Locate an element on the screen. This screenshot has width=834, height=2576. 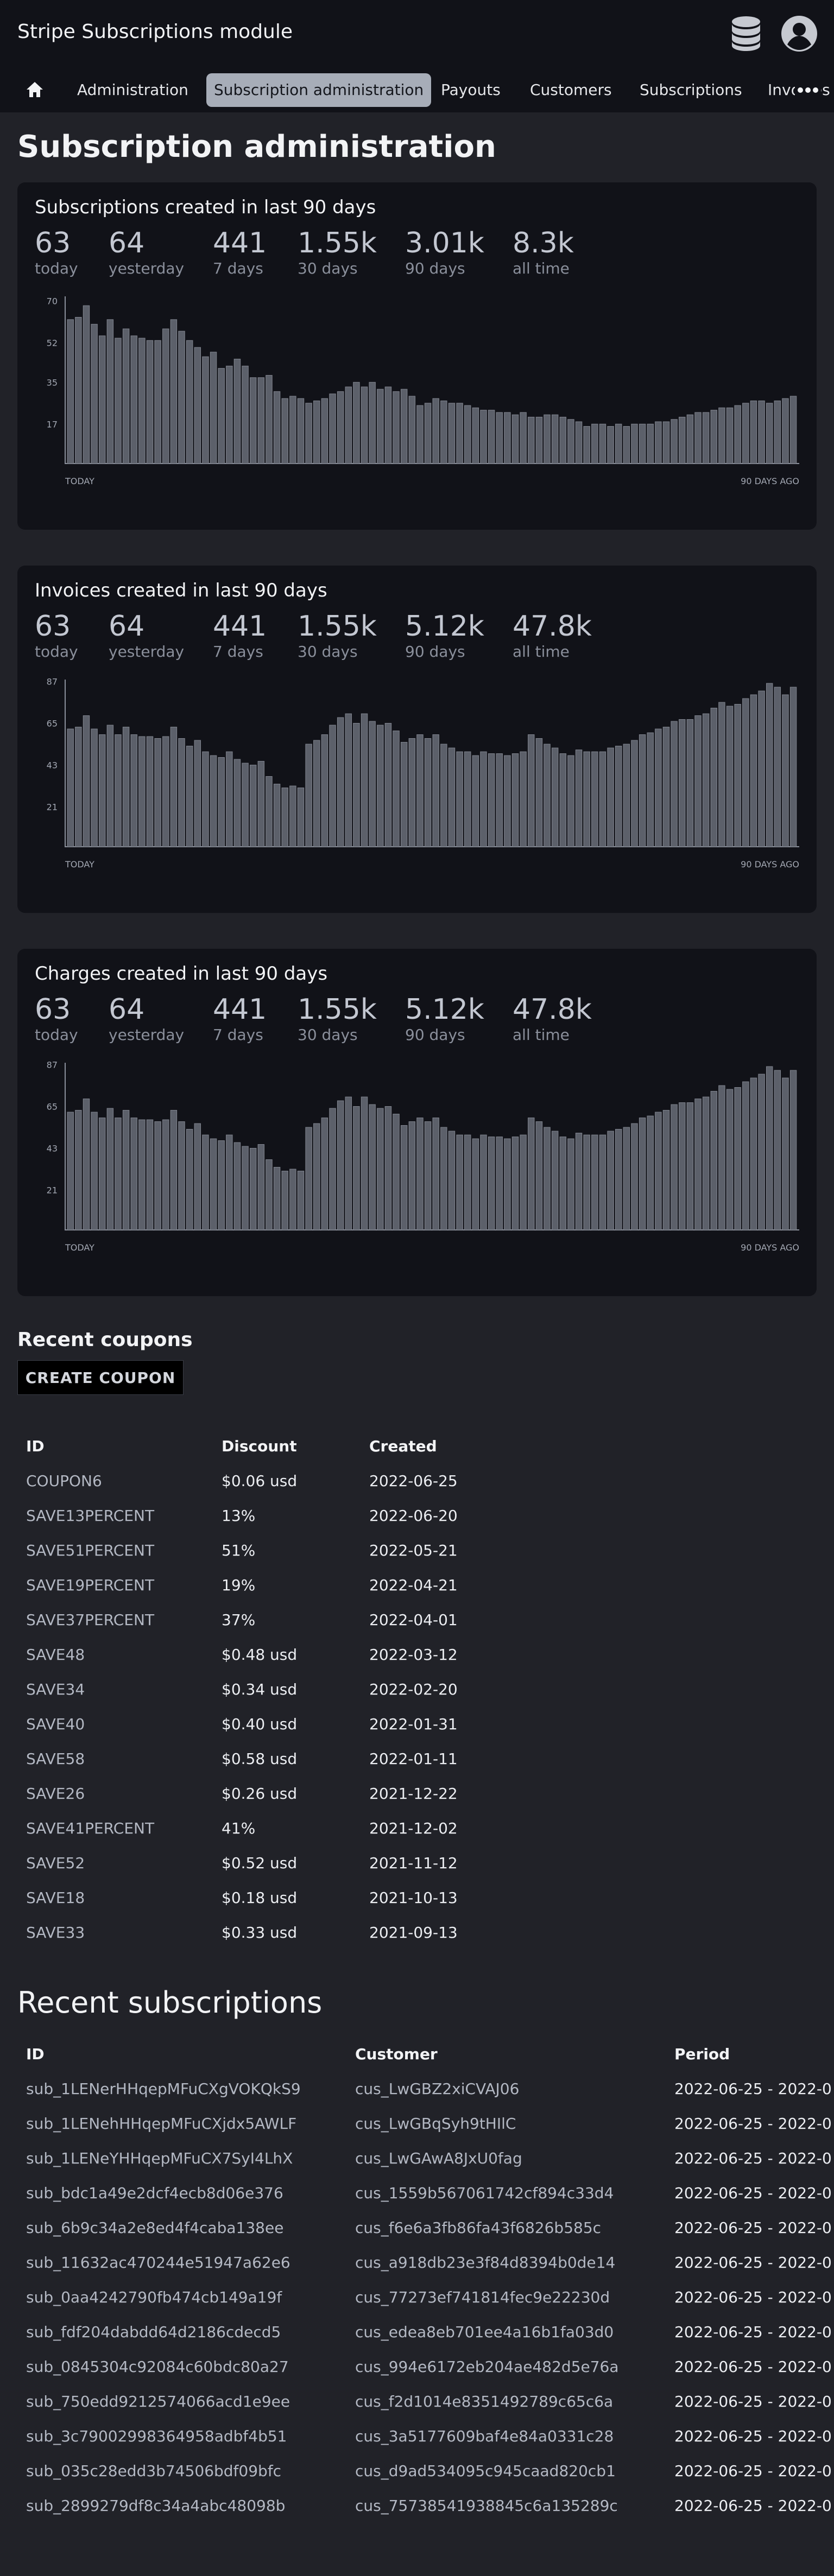
x-axis-label-left: TODAY is located at coordinates (79, 864).